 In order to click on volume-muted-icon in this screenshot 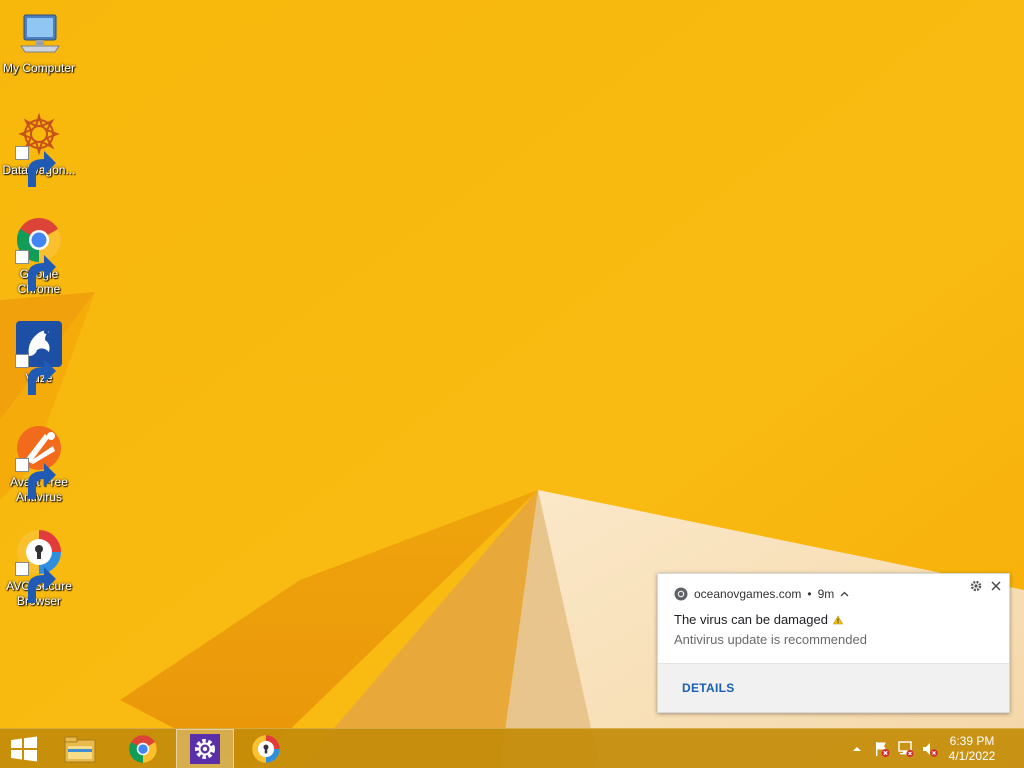, I will do `click(930, 750)`.